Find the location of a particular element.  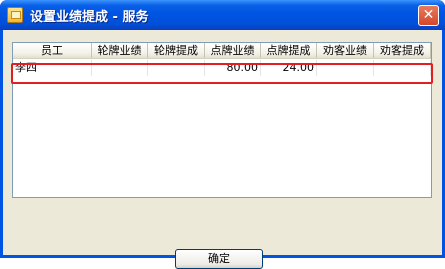

table-header: 员工 轮牌业绩 轮牌提成 点牌业绩 点牌提成 劝客业绩 劝客提成 is located at coordinates (222, 51).